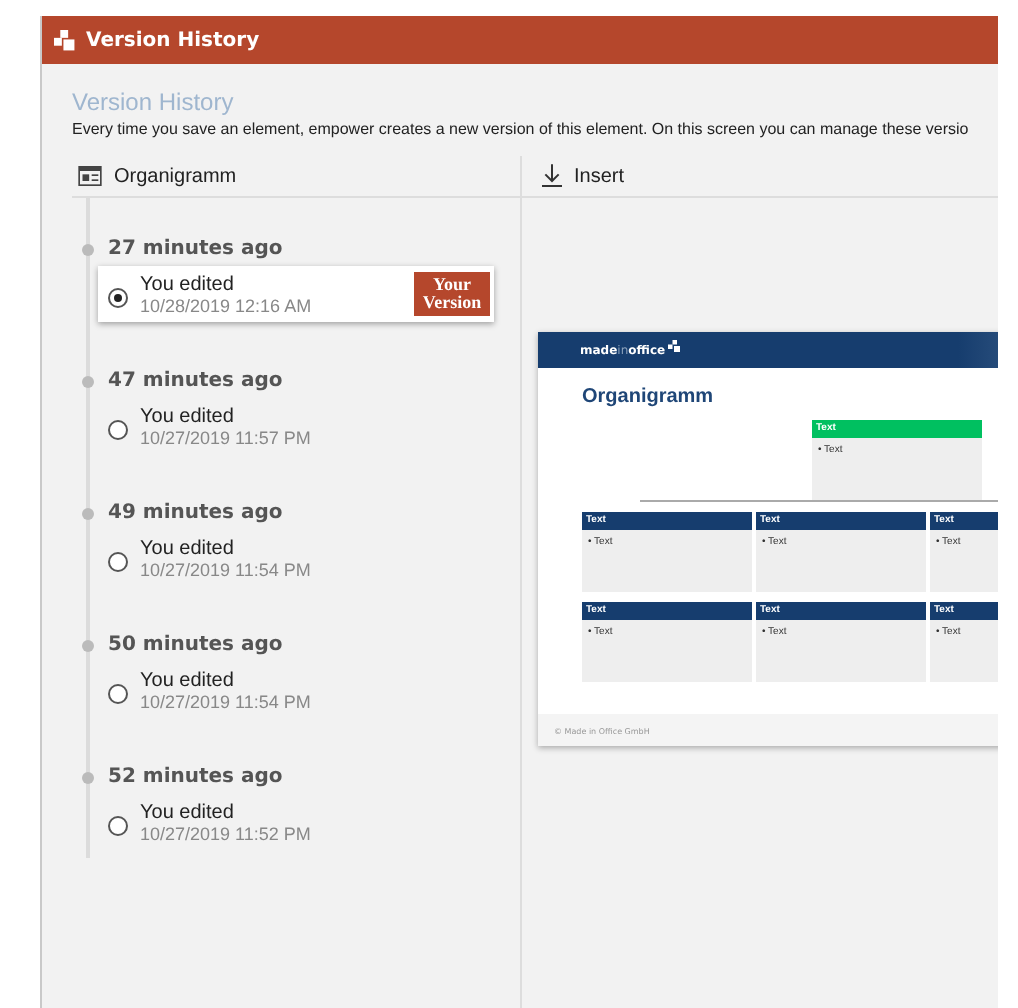  I want to click on description-text: Every time you save an element, empower creates a new version of this element. On this screen you can manage these versio, so click(521, 129).